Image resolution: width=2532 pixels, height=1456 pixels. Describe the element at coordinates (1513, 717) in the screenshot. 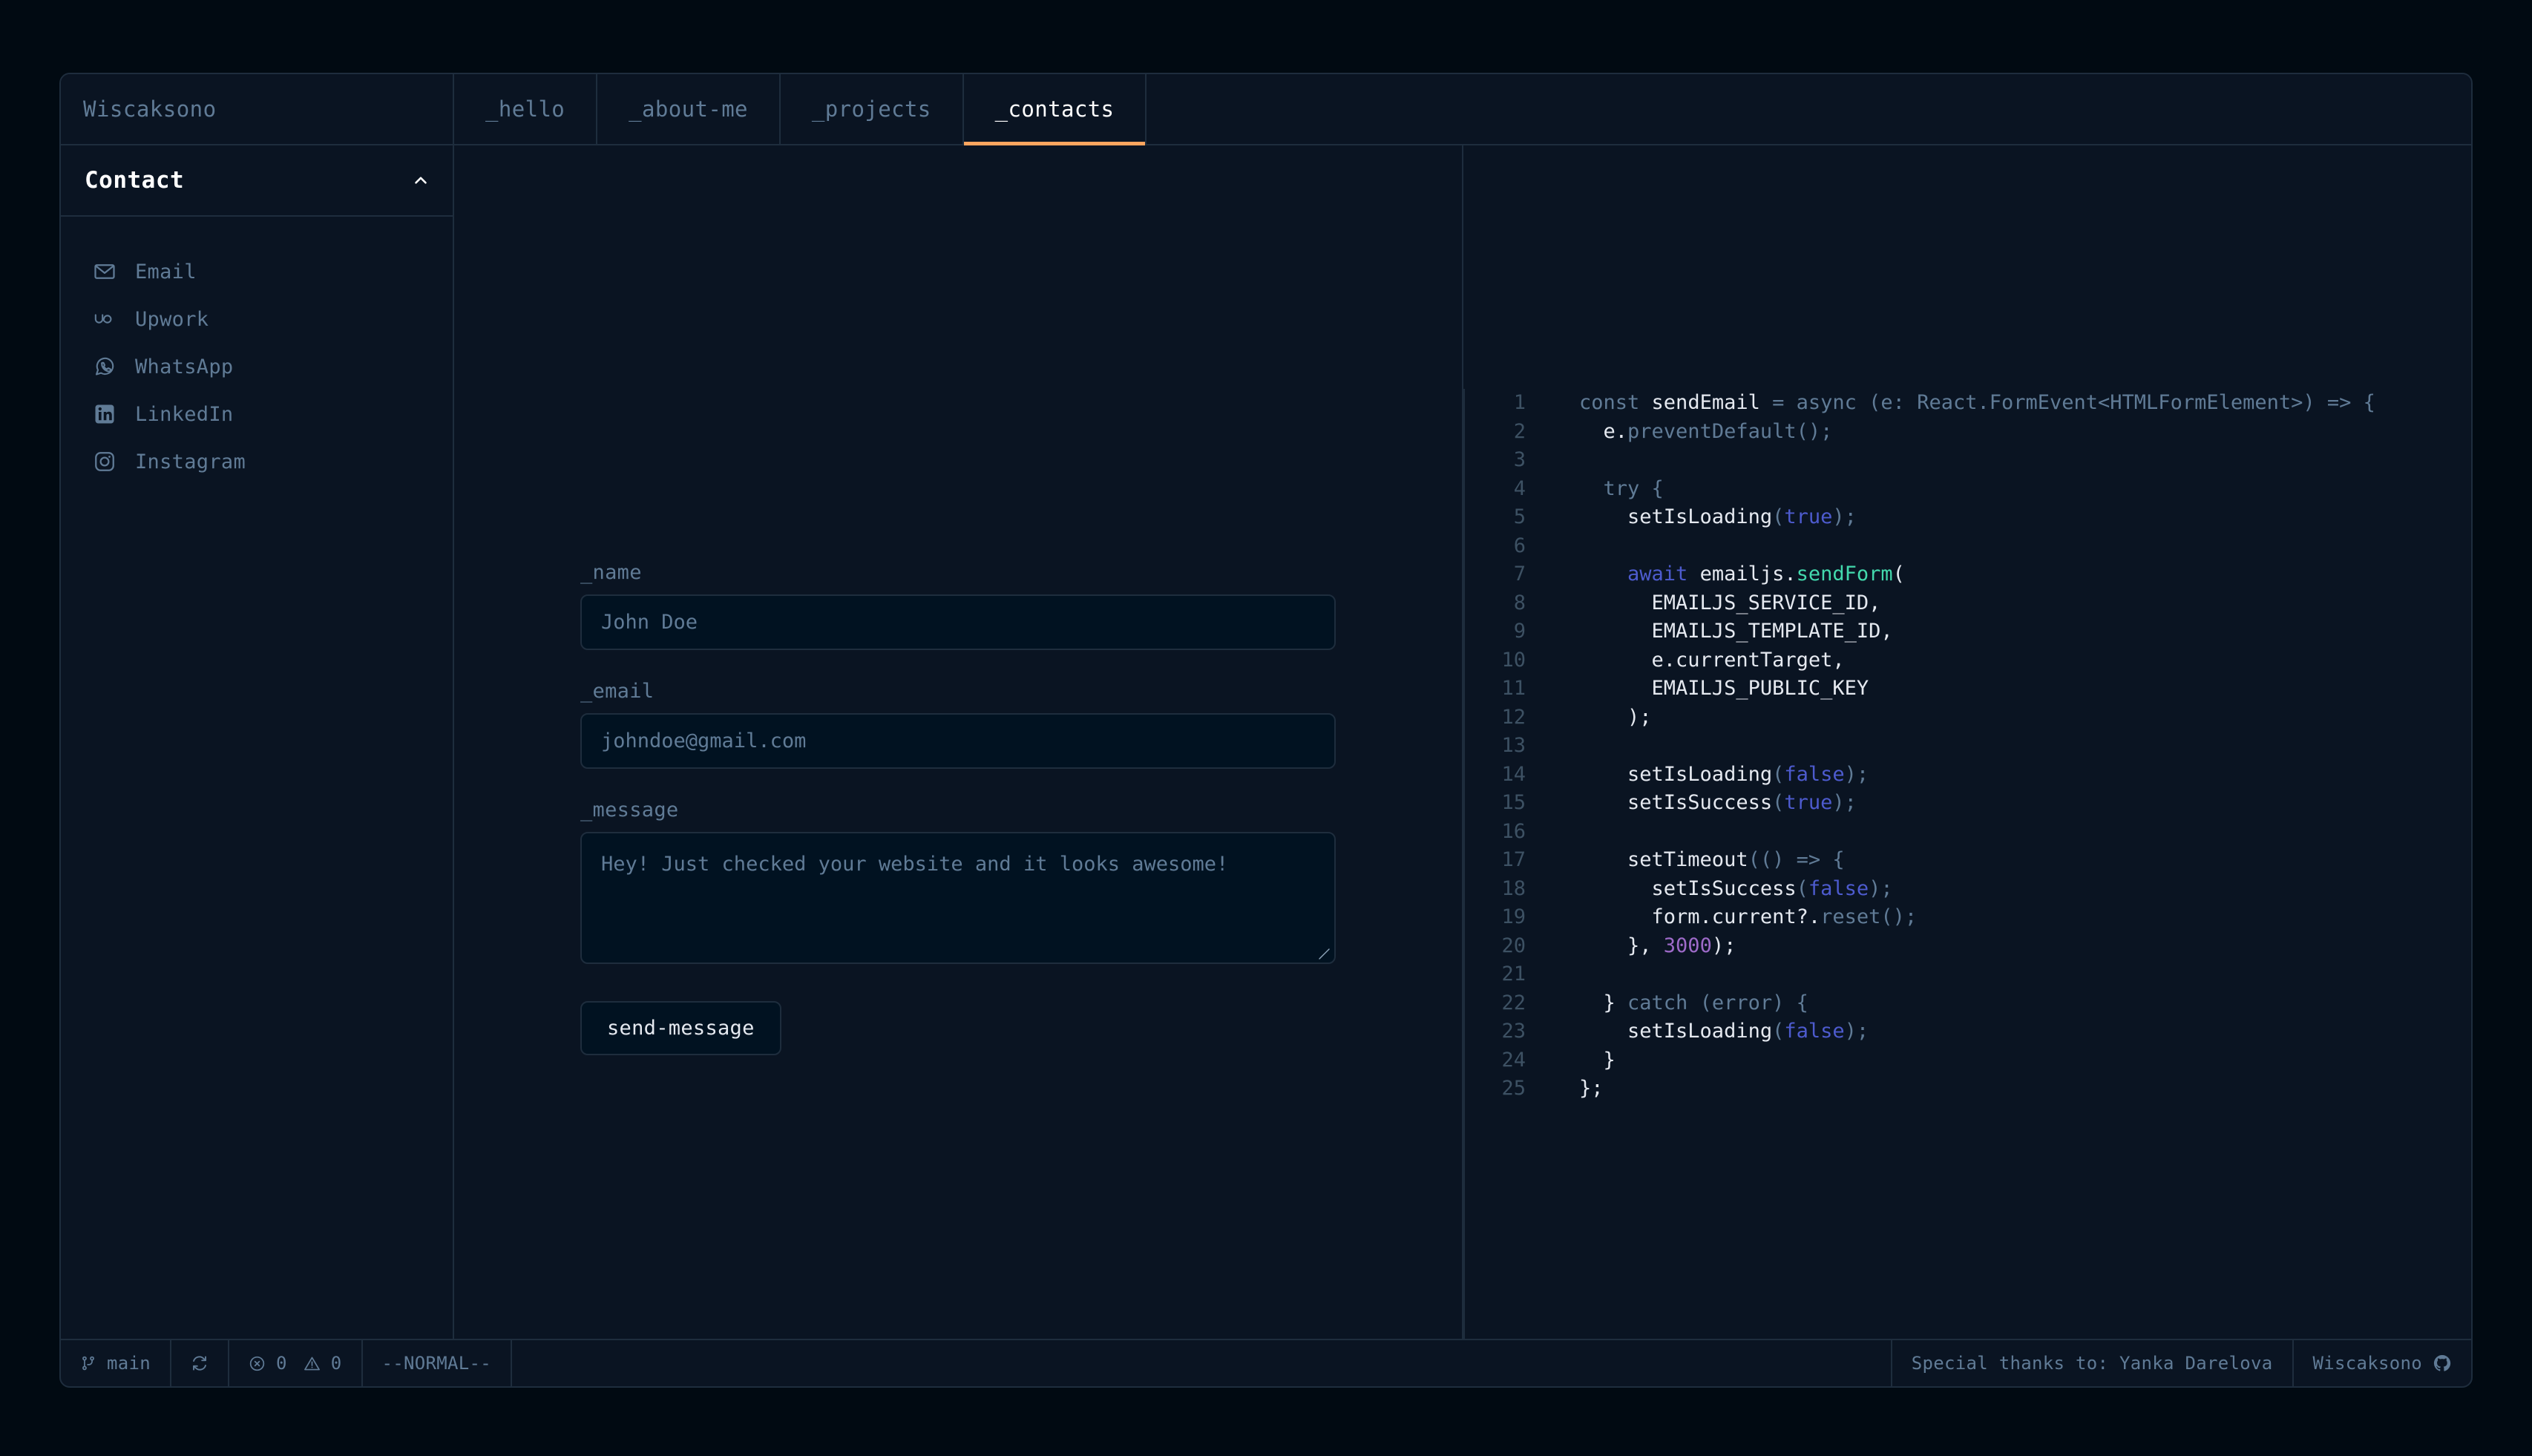

I see `code-line-number: 12` at that location.